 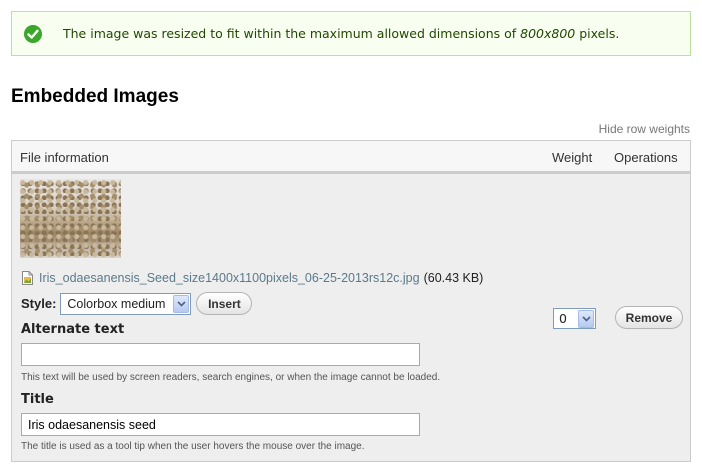 I want to click on header-file-information: File information, so click(x=64, y=157).